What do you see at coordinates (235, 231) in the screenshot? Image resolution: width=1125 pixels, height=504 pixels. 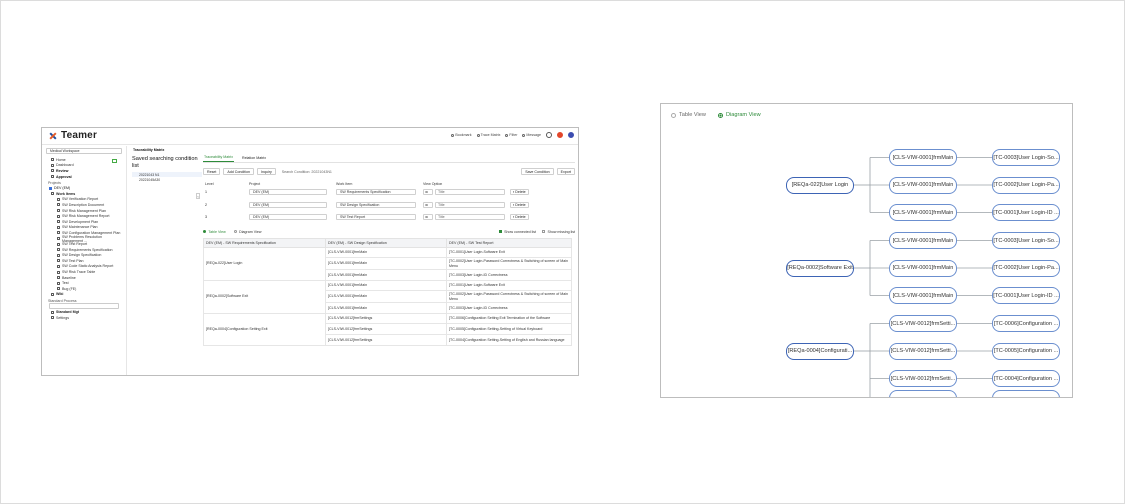 I see `diagram-view-radio` at bounding box center [235, 231].